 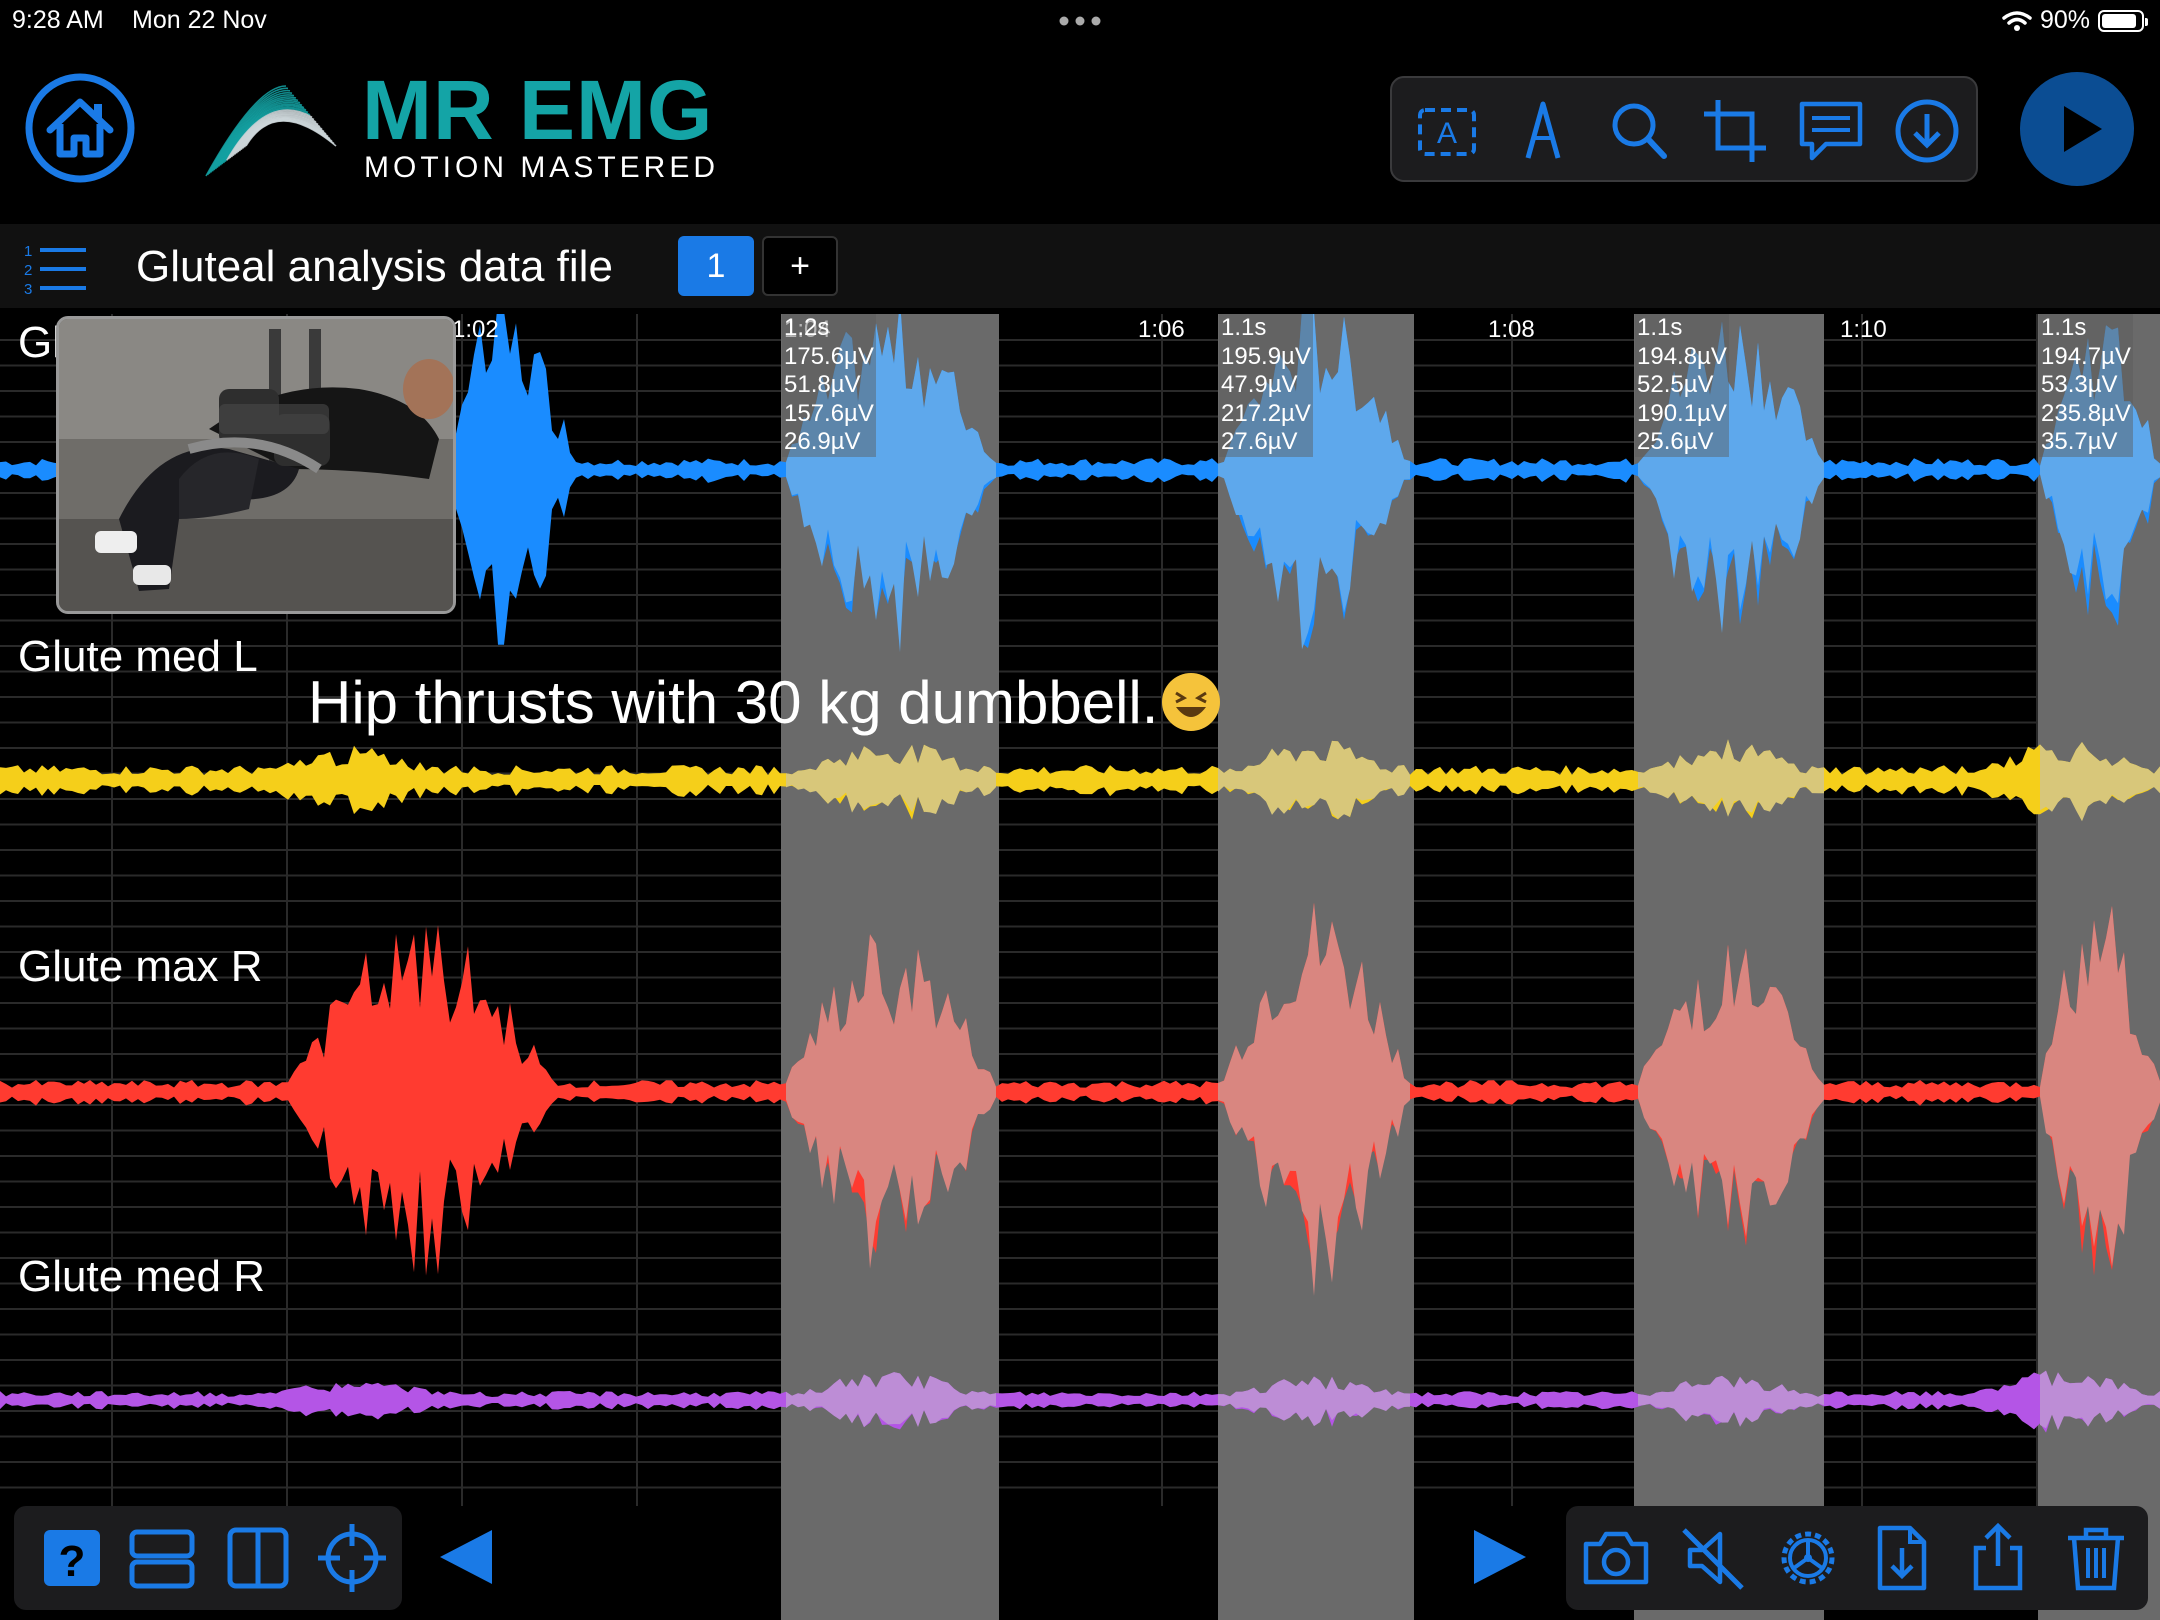 I want to click on battery-icon, so click(x=2123, y=20).